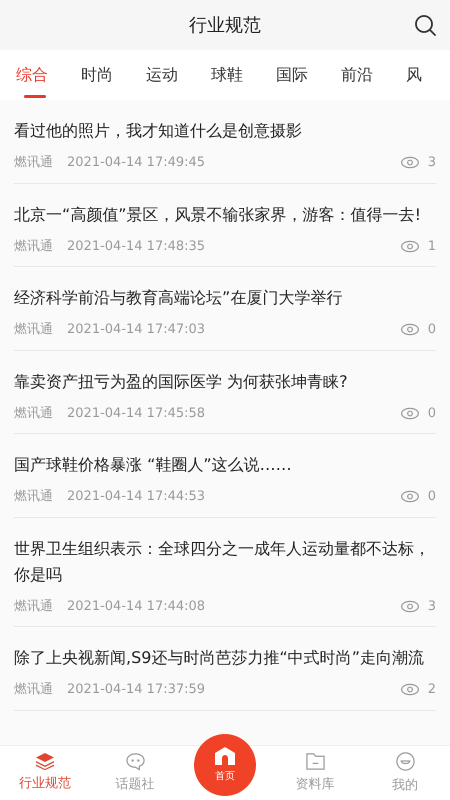 The height and width of the screenshot is (800, 450). I want to click on layers-icon, so click(45, 761).